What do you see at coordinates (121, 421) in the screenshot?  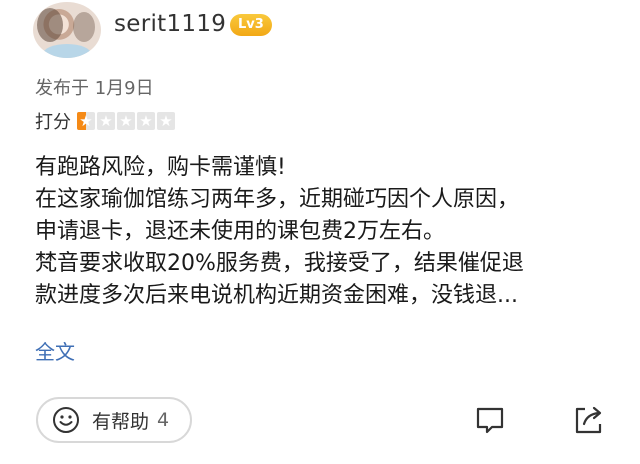 I see `helpful-label: 有帮助` at bounding box center [121, 421].